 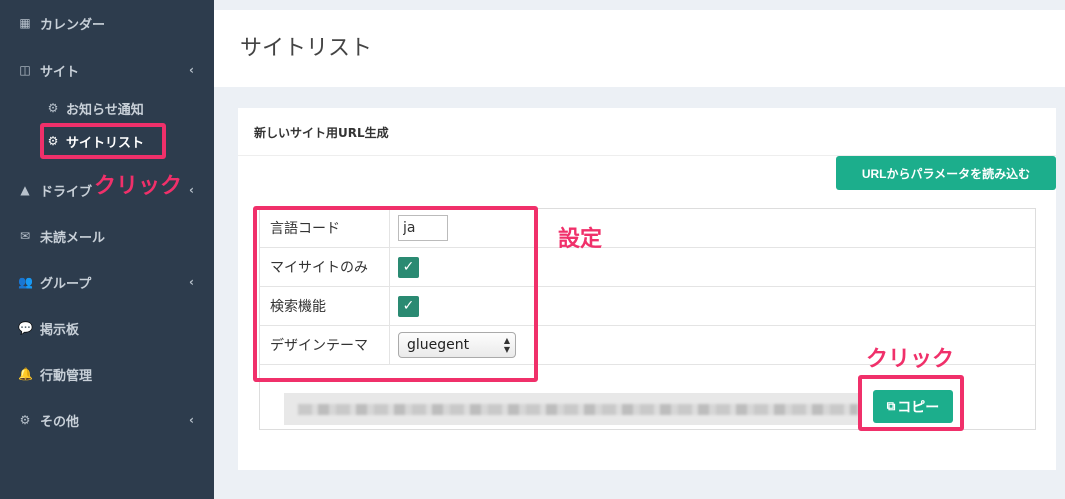 I want to click on sidebar-item-site: ◫ サイト ‹, so click(x=107, y=70).